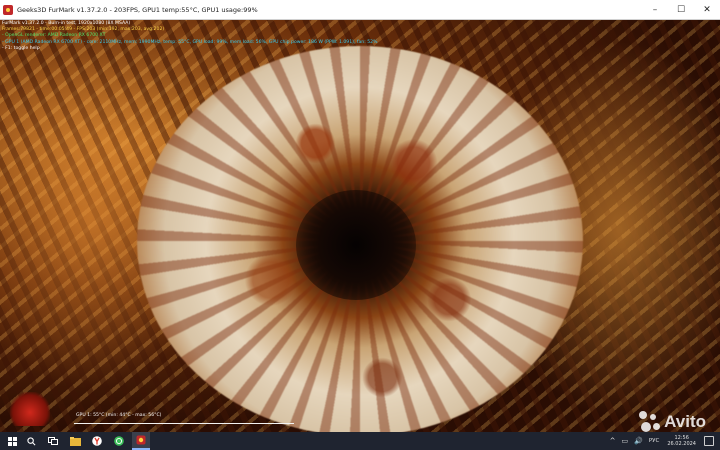  I want to click on furmark-icon, so click(141, 441).